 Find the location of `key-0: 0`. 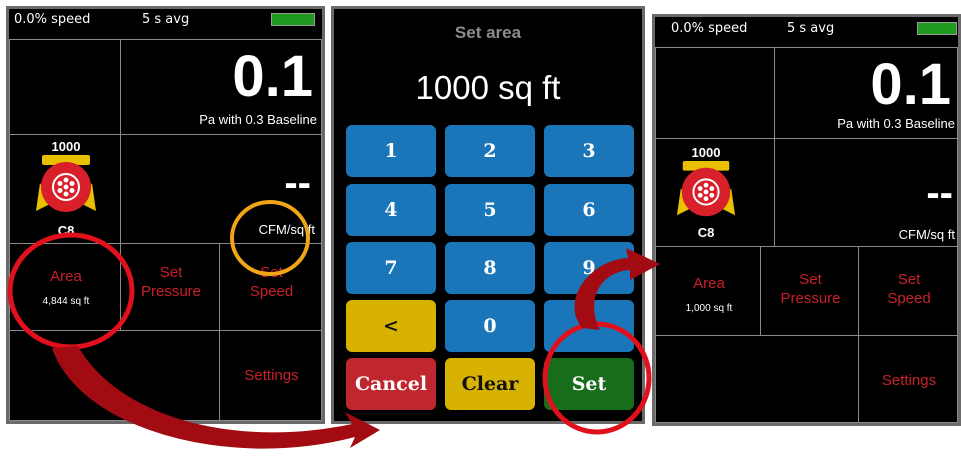

key-0: 0 is located at coordinates (490, 326).